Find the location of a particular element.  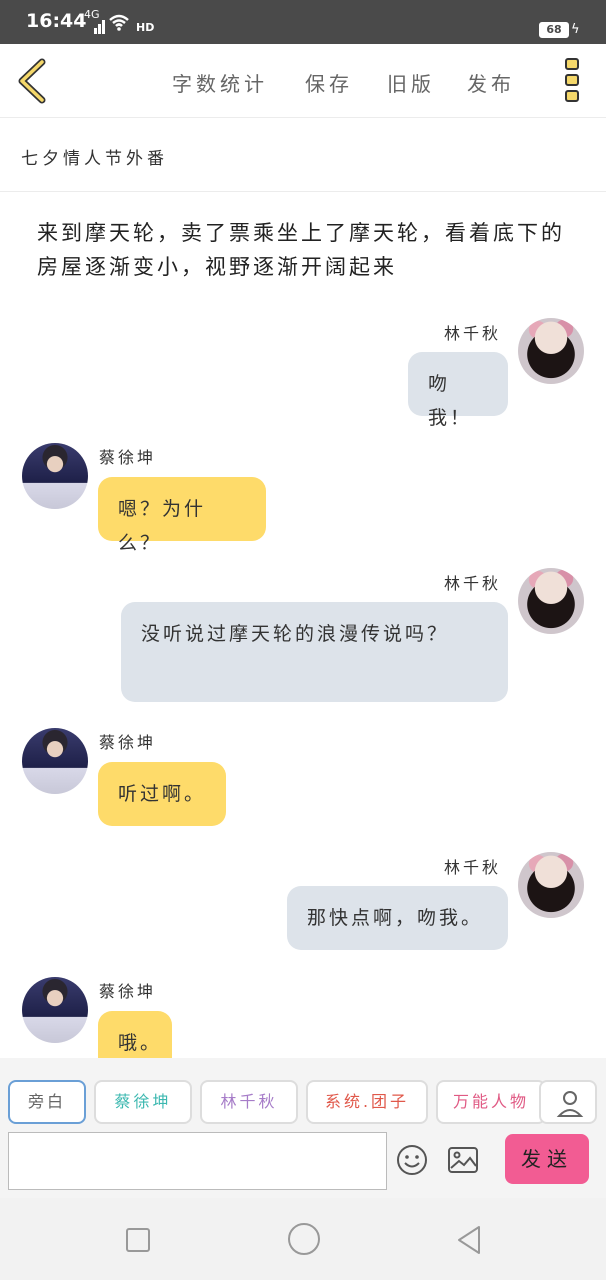

narration-text: 来到摩天轮，卖了票乘坐上了摩天轮，看着底下的房屋逐渐变小，视野逐渐开阔起来 is located at coordinates (301, 250).